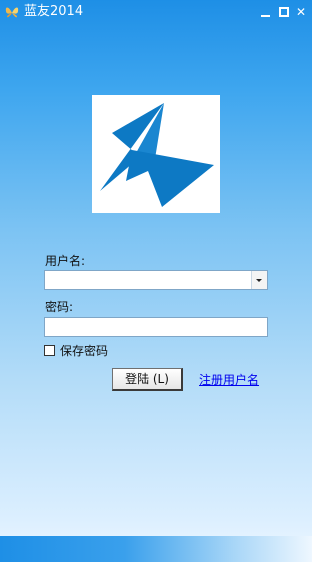 The width and height of the screenshot is (320, 562). What do you see at coordinates (54, 11) in the screenshot?
I see `window-title: 蓝友2014` at bounding box center [54, 11].